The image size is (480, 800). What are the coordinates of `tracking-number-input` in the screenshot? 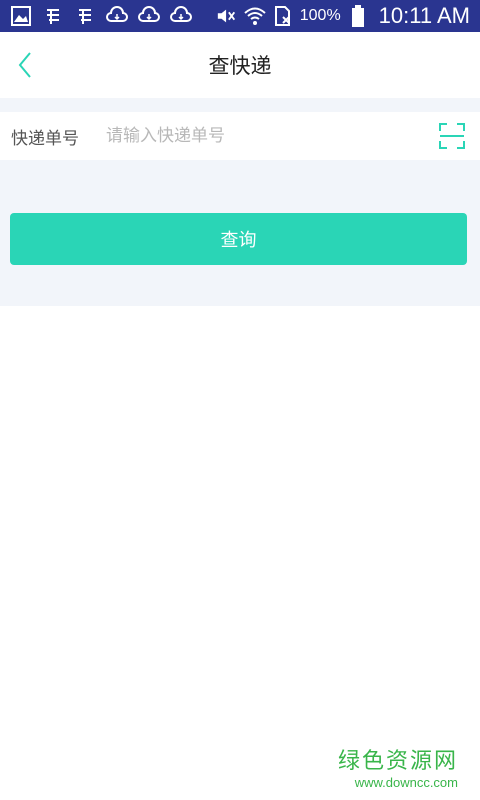 It's located at (256, 136).